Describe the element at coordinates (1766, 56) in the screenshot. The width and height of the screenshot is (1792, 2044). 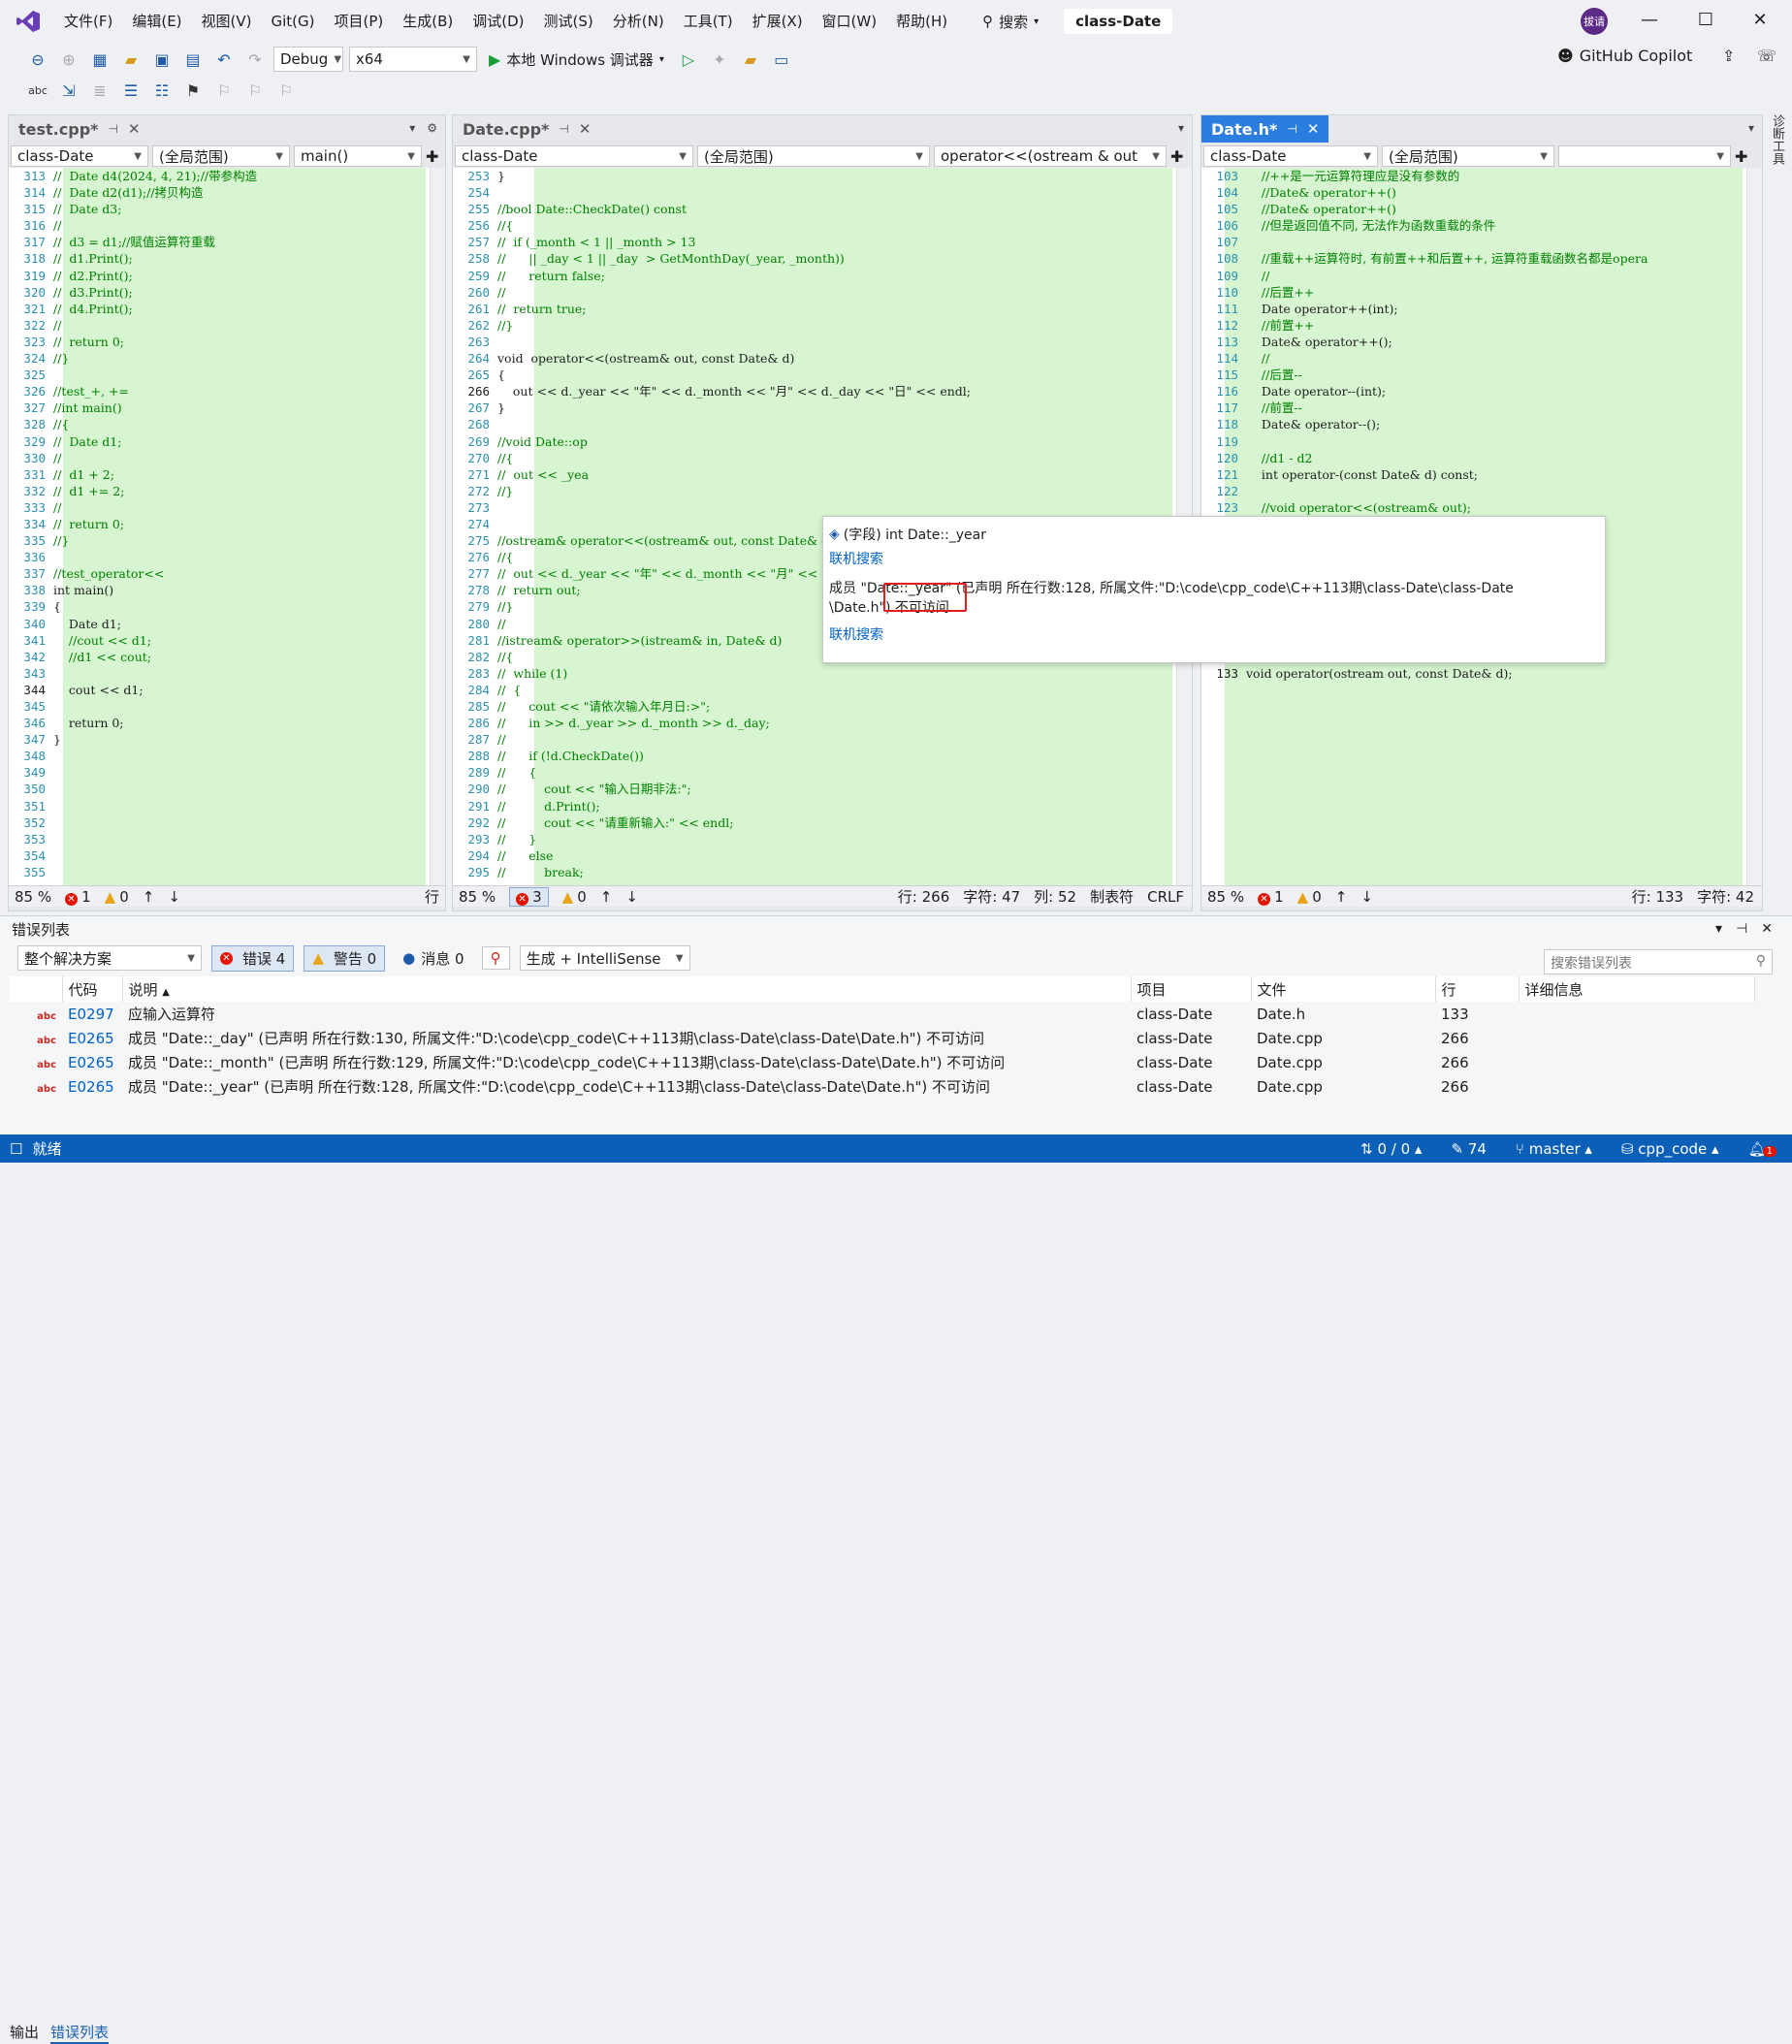
I see `feedback-icon: ☏` at that location.